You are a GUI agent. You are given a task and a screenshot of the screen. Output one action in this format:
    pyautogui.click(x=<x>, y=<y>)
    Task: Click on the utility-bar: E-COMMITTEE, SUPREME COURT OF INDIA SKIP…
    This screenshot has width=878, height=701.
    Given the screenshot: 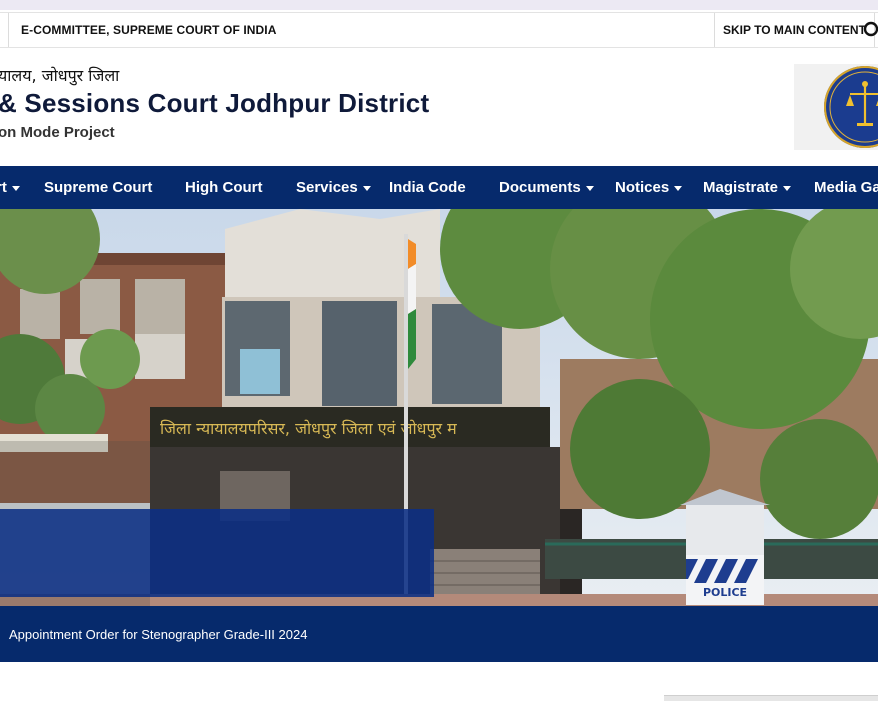 What is the action you would take?
    pyautogui.click(x=439, y=30)
    